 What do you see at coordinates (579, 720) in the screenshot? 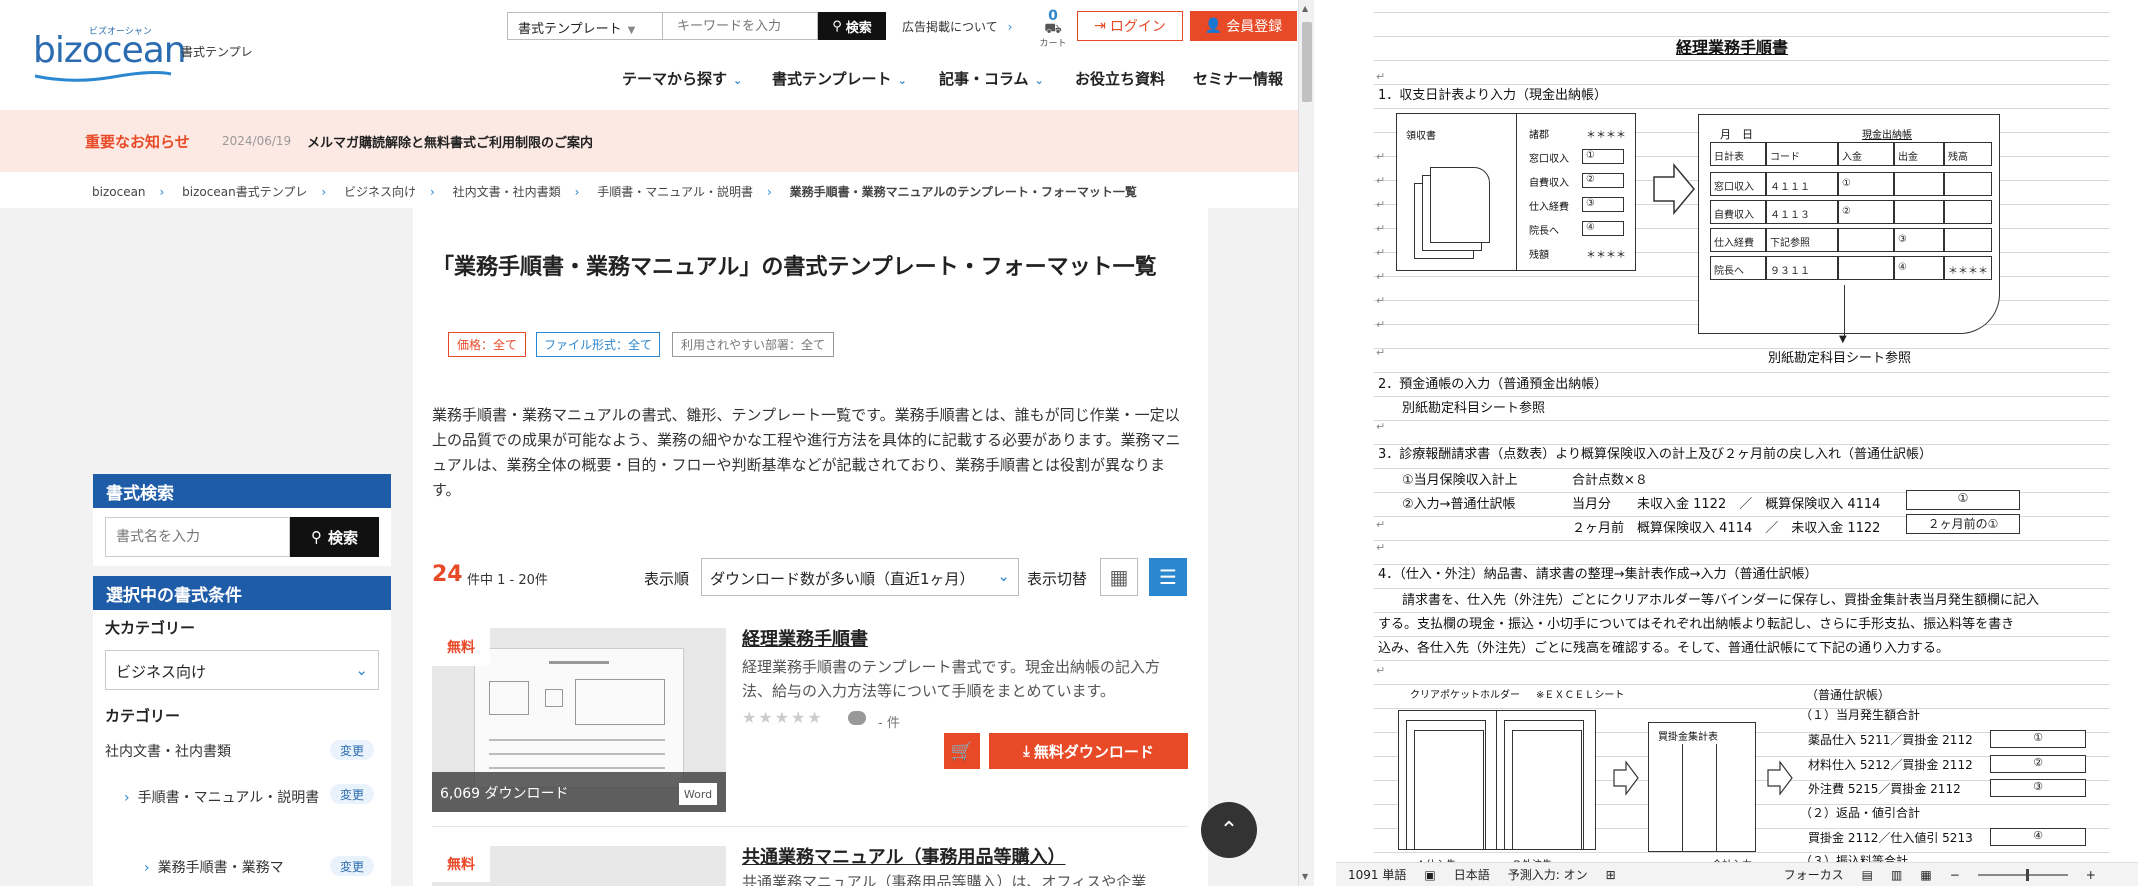
I see `item-thumbnail: 無料 6,069 ダウンロード Word` at bounding box center [579, 720].